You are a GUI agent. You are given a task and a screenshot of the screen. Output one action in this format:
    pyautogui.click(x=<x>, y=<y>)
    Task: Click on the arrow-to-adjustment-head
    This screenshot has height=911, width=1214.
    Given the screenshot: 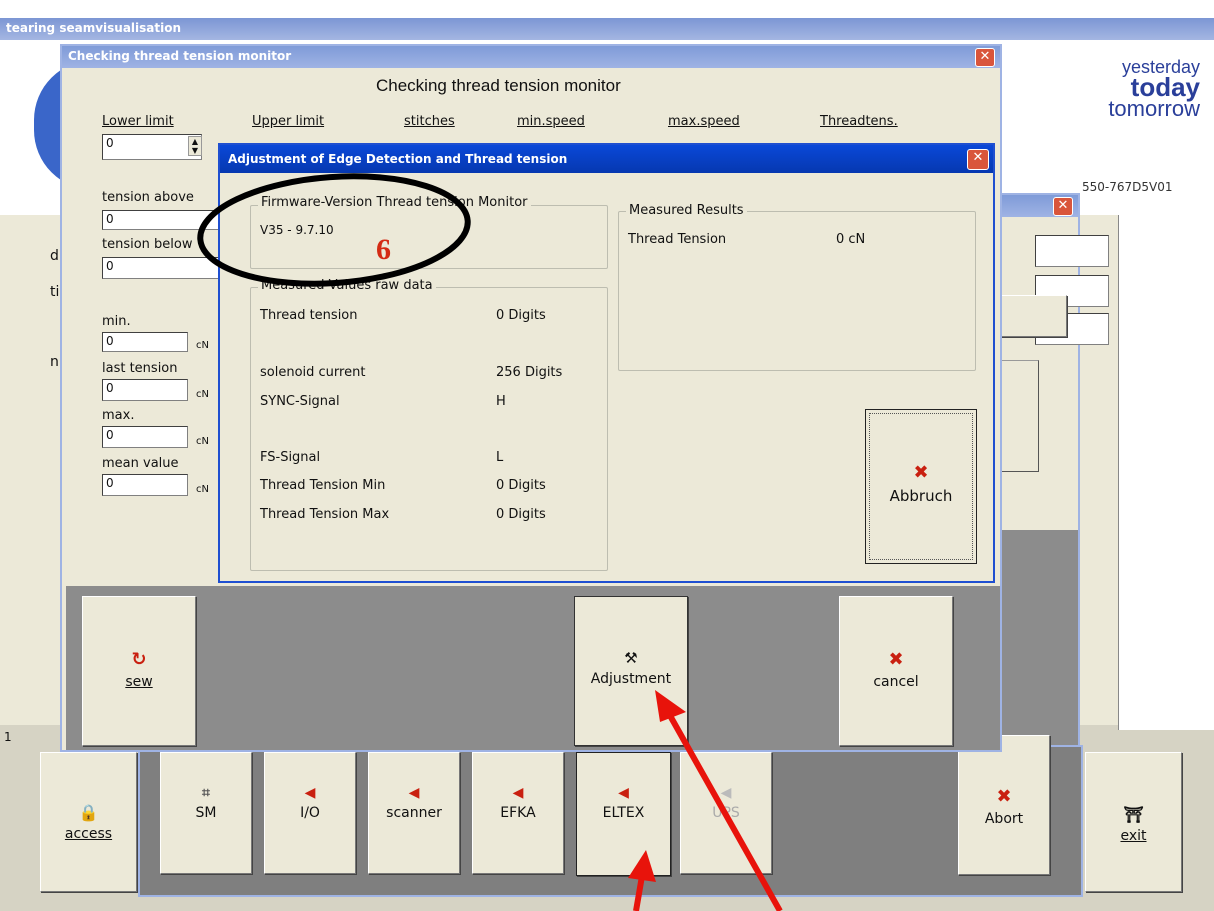 What is the action you would take?
    pyautogui.click(x=670, y=706)
    